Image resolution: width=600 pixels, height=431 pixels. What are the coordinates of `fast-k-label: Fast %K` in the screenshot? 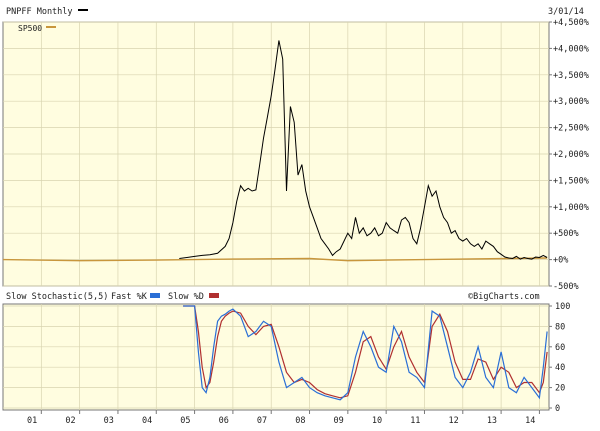 It's located at (129, 297).